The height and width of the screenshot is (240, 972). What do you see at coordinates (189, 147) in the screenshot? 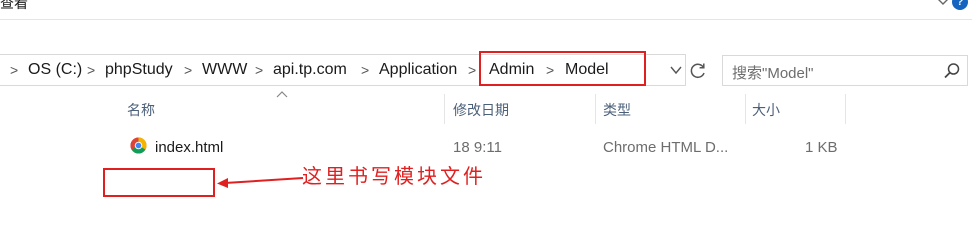
I see `file-name: index.html` at bounding box center [189, 147].